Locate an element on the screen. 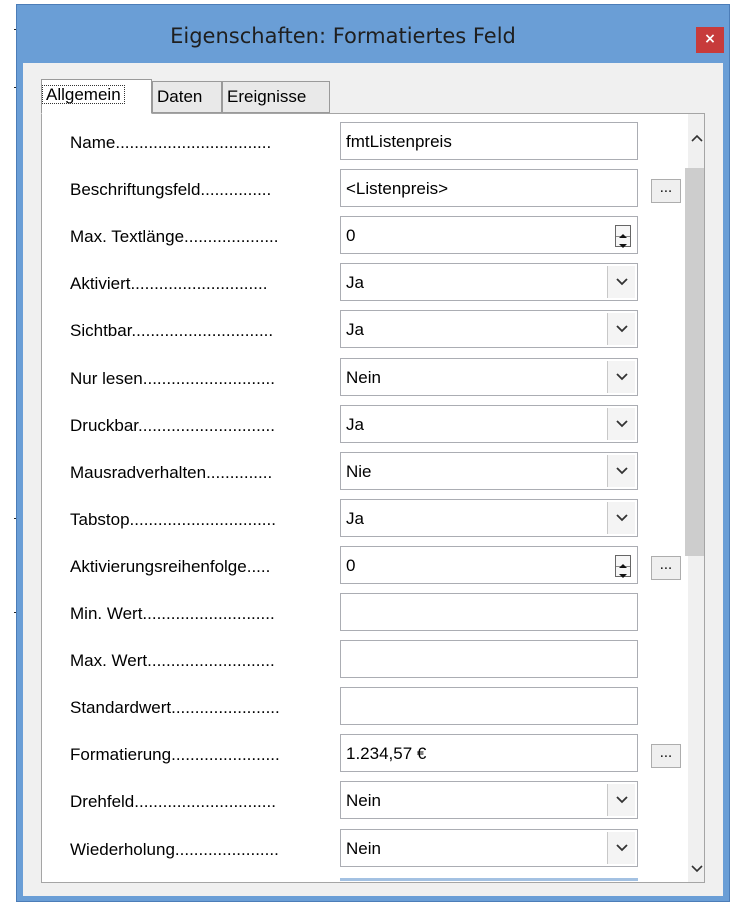 The height and width of the screenshot is (907, 741). field-value: Nie is located at coordinates (359, 471).